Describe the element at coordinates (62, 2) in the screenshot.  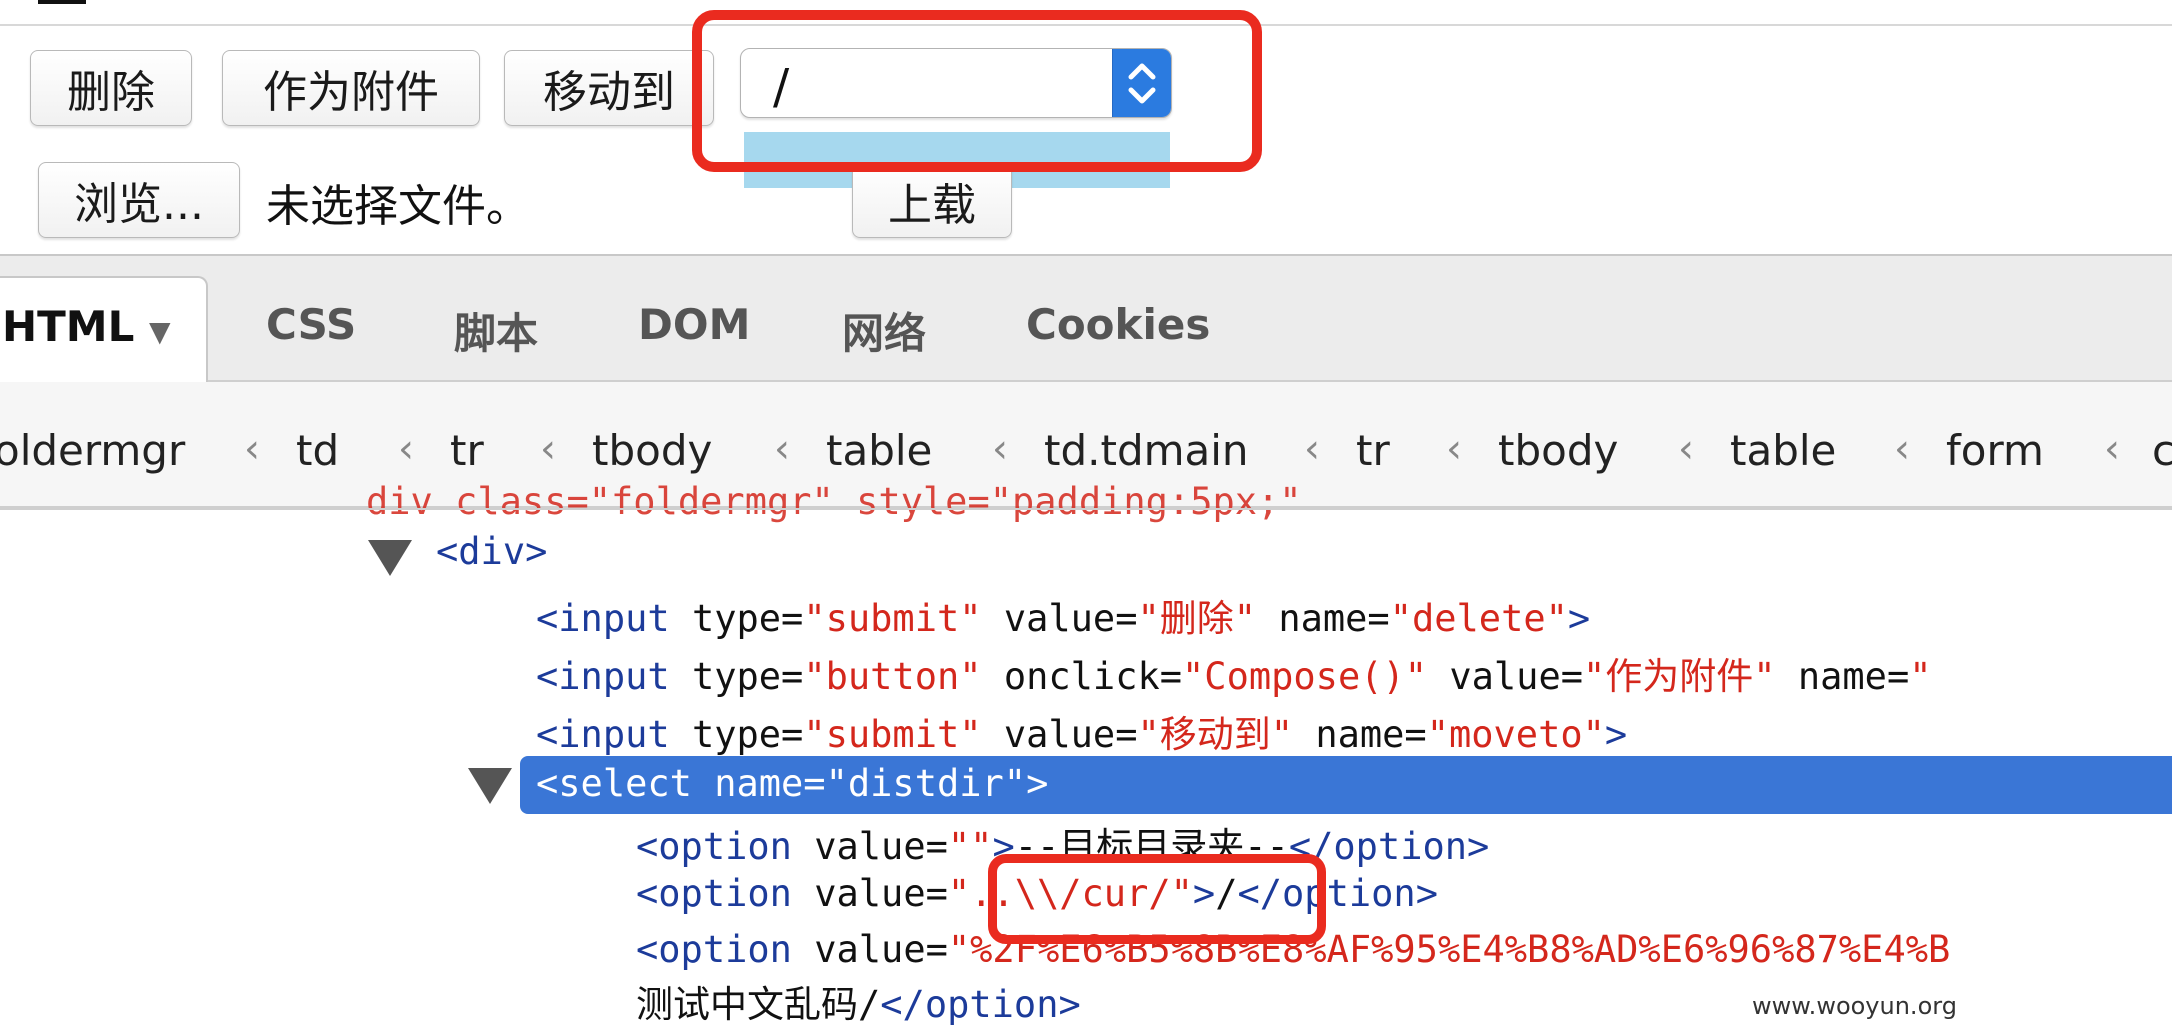
I see `page-edge-stub` at that location.